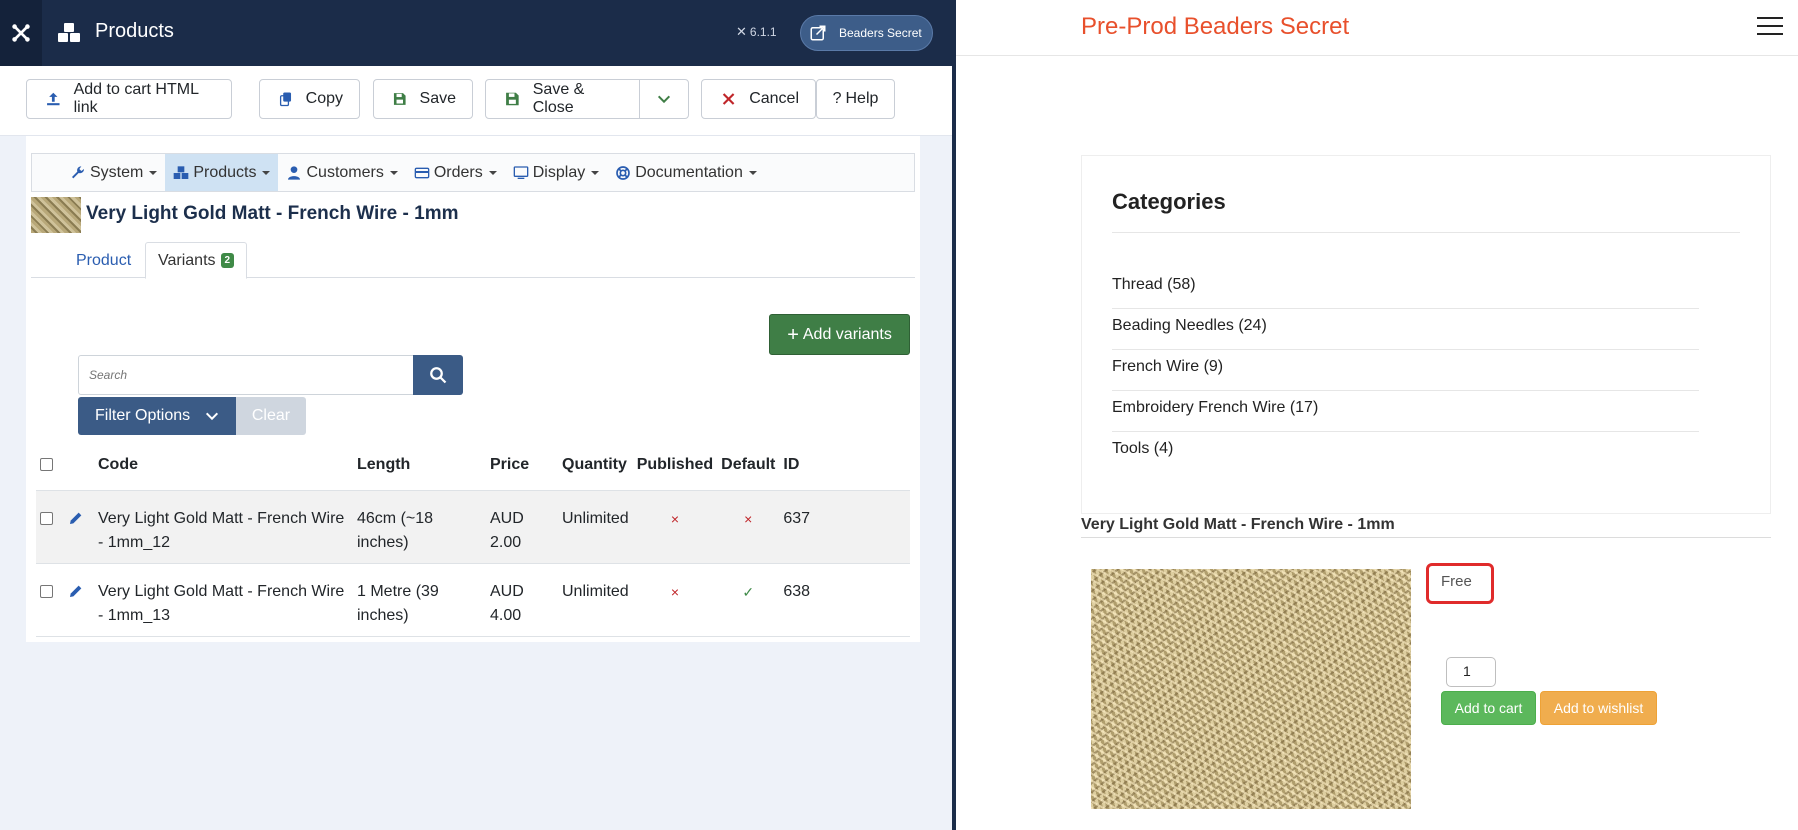 The image size is (1798, 830). What do you see at coordinates (595, 465) in the screenshot?
I see `column-quantity: Quantity` at bounding box center [595, 465].